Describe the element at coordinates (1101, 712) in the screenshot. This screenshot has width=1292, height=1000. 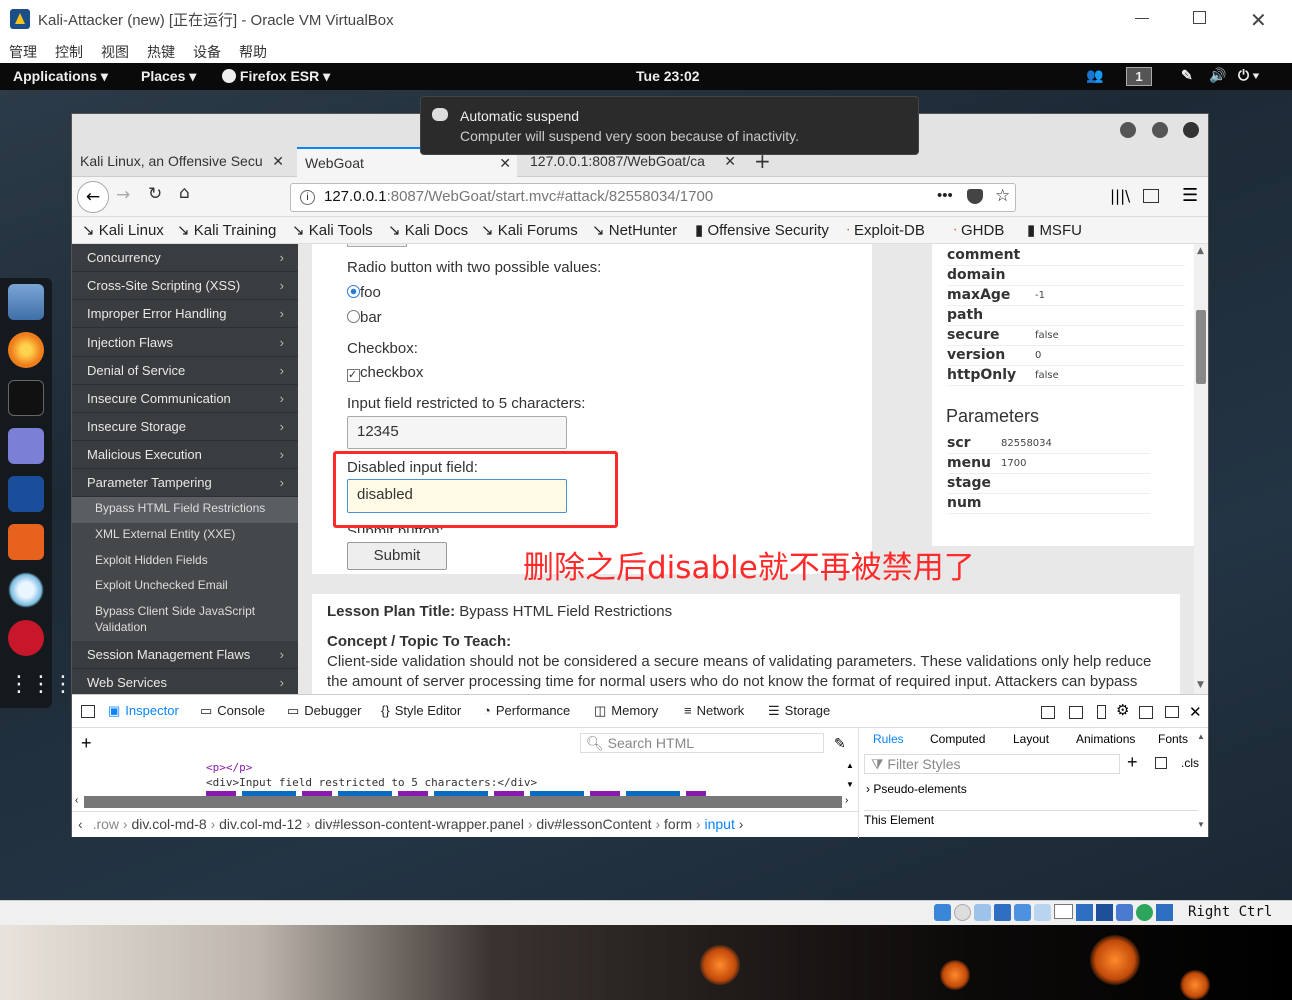
I see `phone-icon` at that location.